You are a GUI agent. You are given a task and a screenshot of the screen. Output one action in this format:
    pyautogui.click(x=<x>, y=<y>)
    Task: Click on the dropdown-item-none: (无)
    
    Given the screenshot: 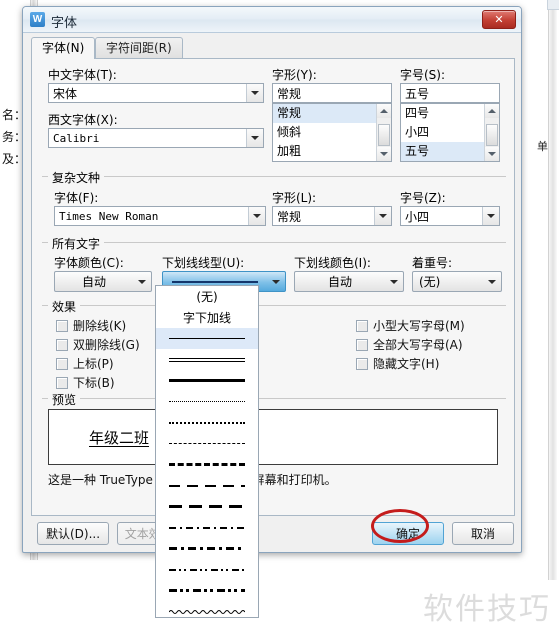 What is the action you would take?
    pyautogui.click(x=207, y=296)
    